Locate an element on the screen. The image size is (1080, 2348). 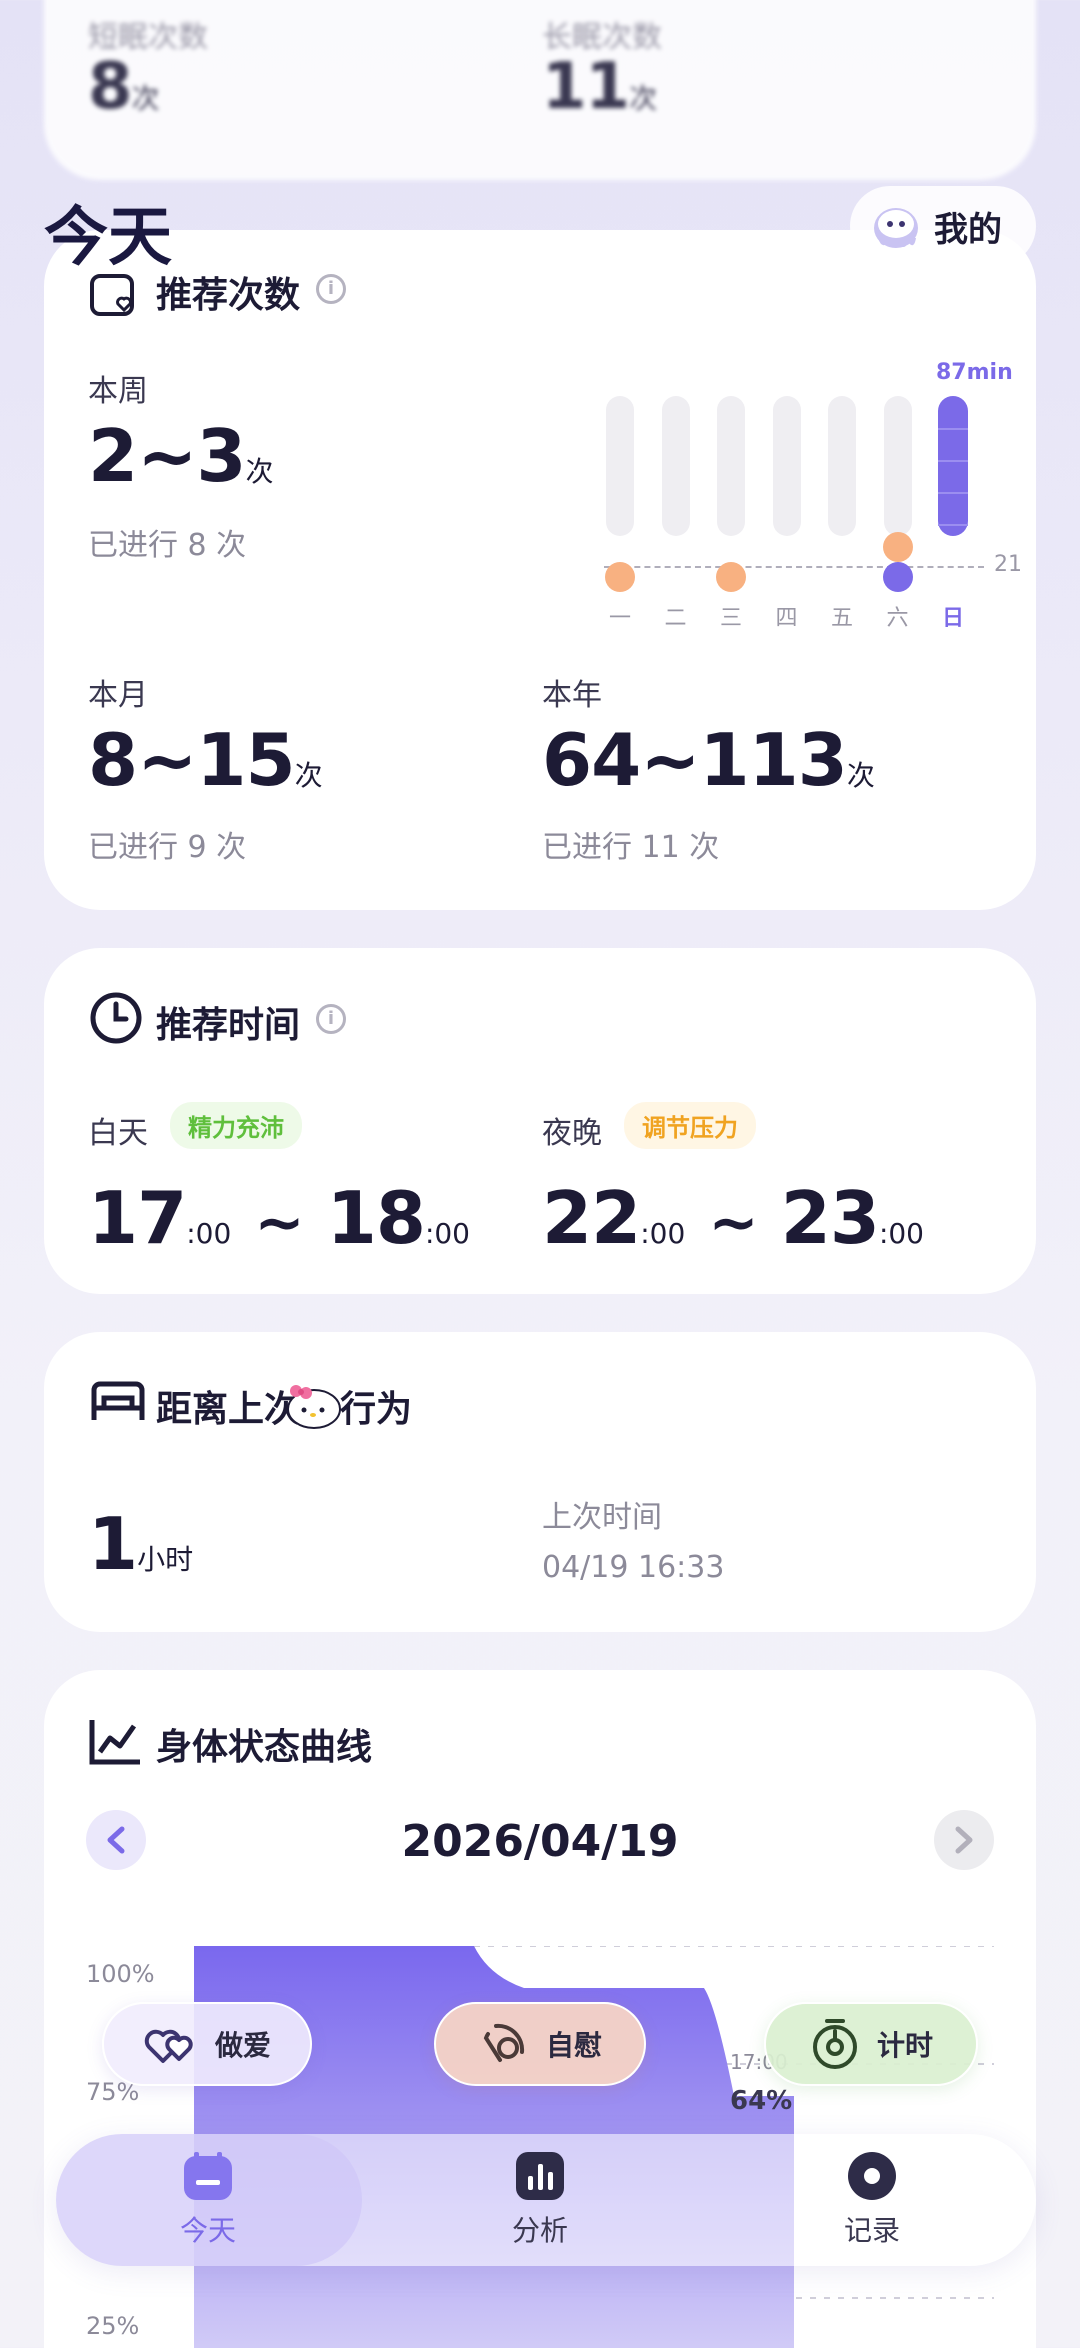
weekly-chart: 87min 21 一 二 三 四 五 六 日 is located at coordinates (794, 495).